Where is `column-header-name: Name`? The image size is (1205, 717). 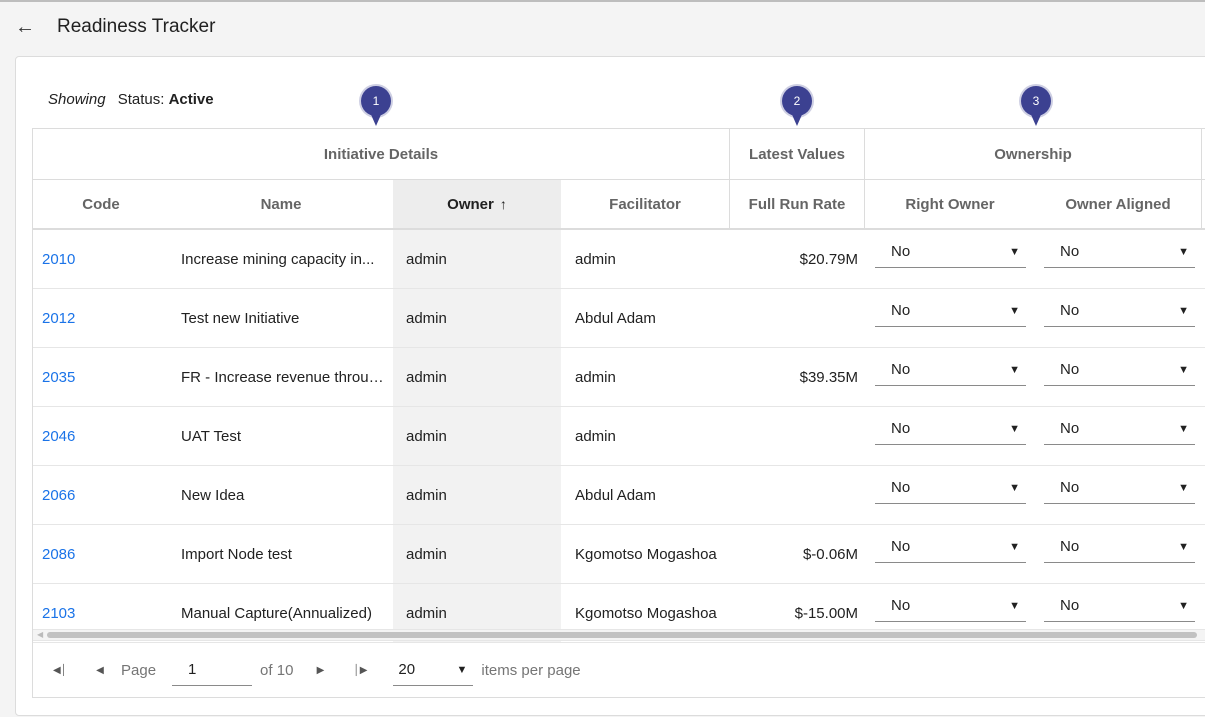 column-header-name: Name is located at coordinates (281, 204).